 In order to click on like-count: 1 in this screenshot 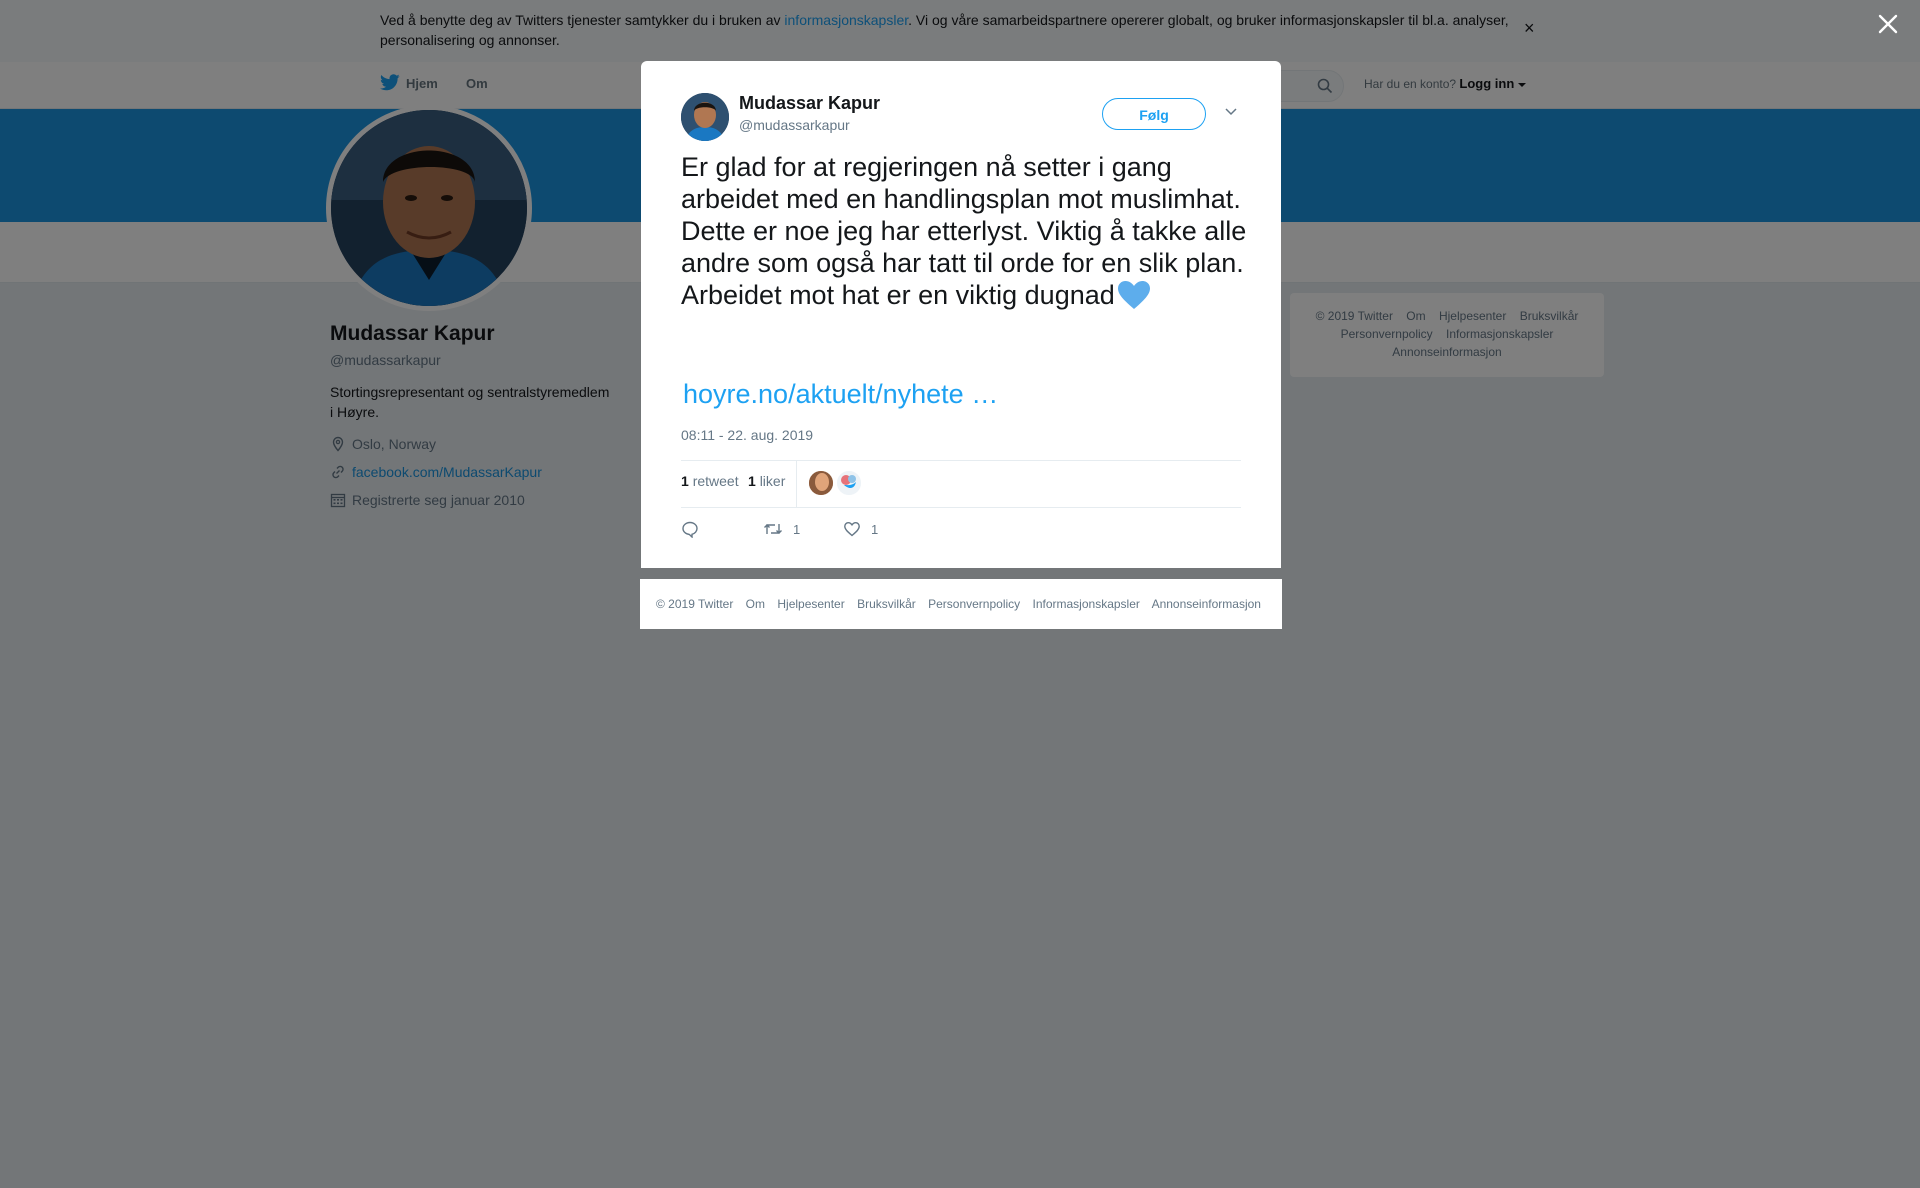, I will do `click(875, 529)`.